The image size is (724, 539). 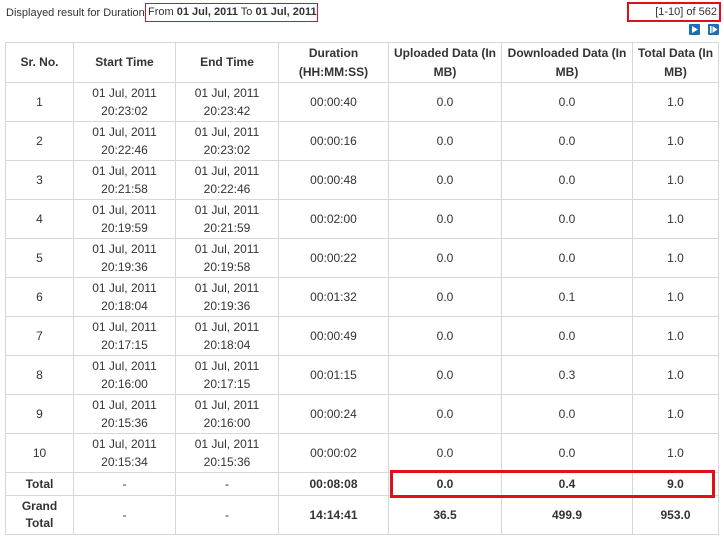 What do you see at coordinates (674, 12) in the screenshot?
I see `pagination-info: [1-10] of 562` at bounding box center [674, 12].